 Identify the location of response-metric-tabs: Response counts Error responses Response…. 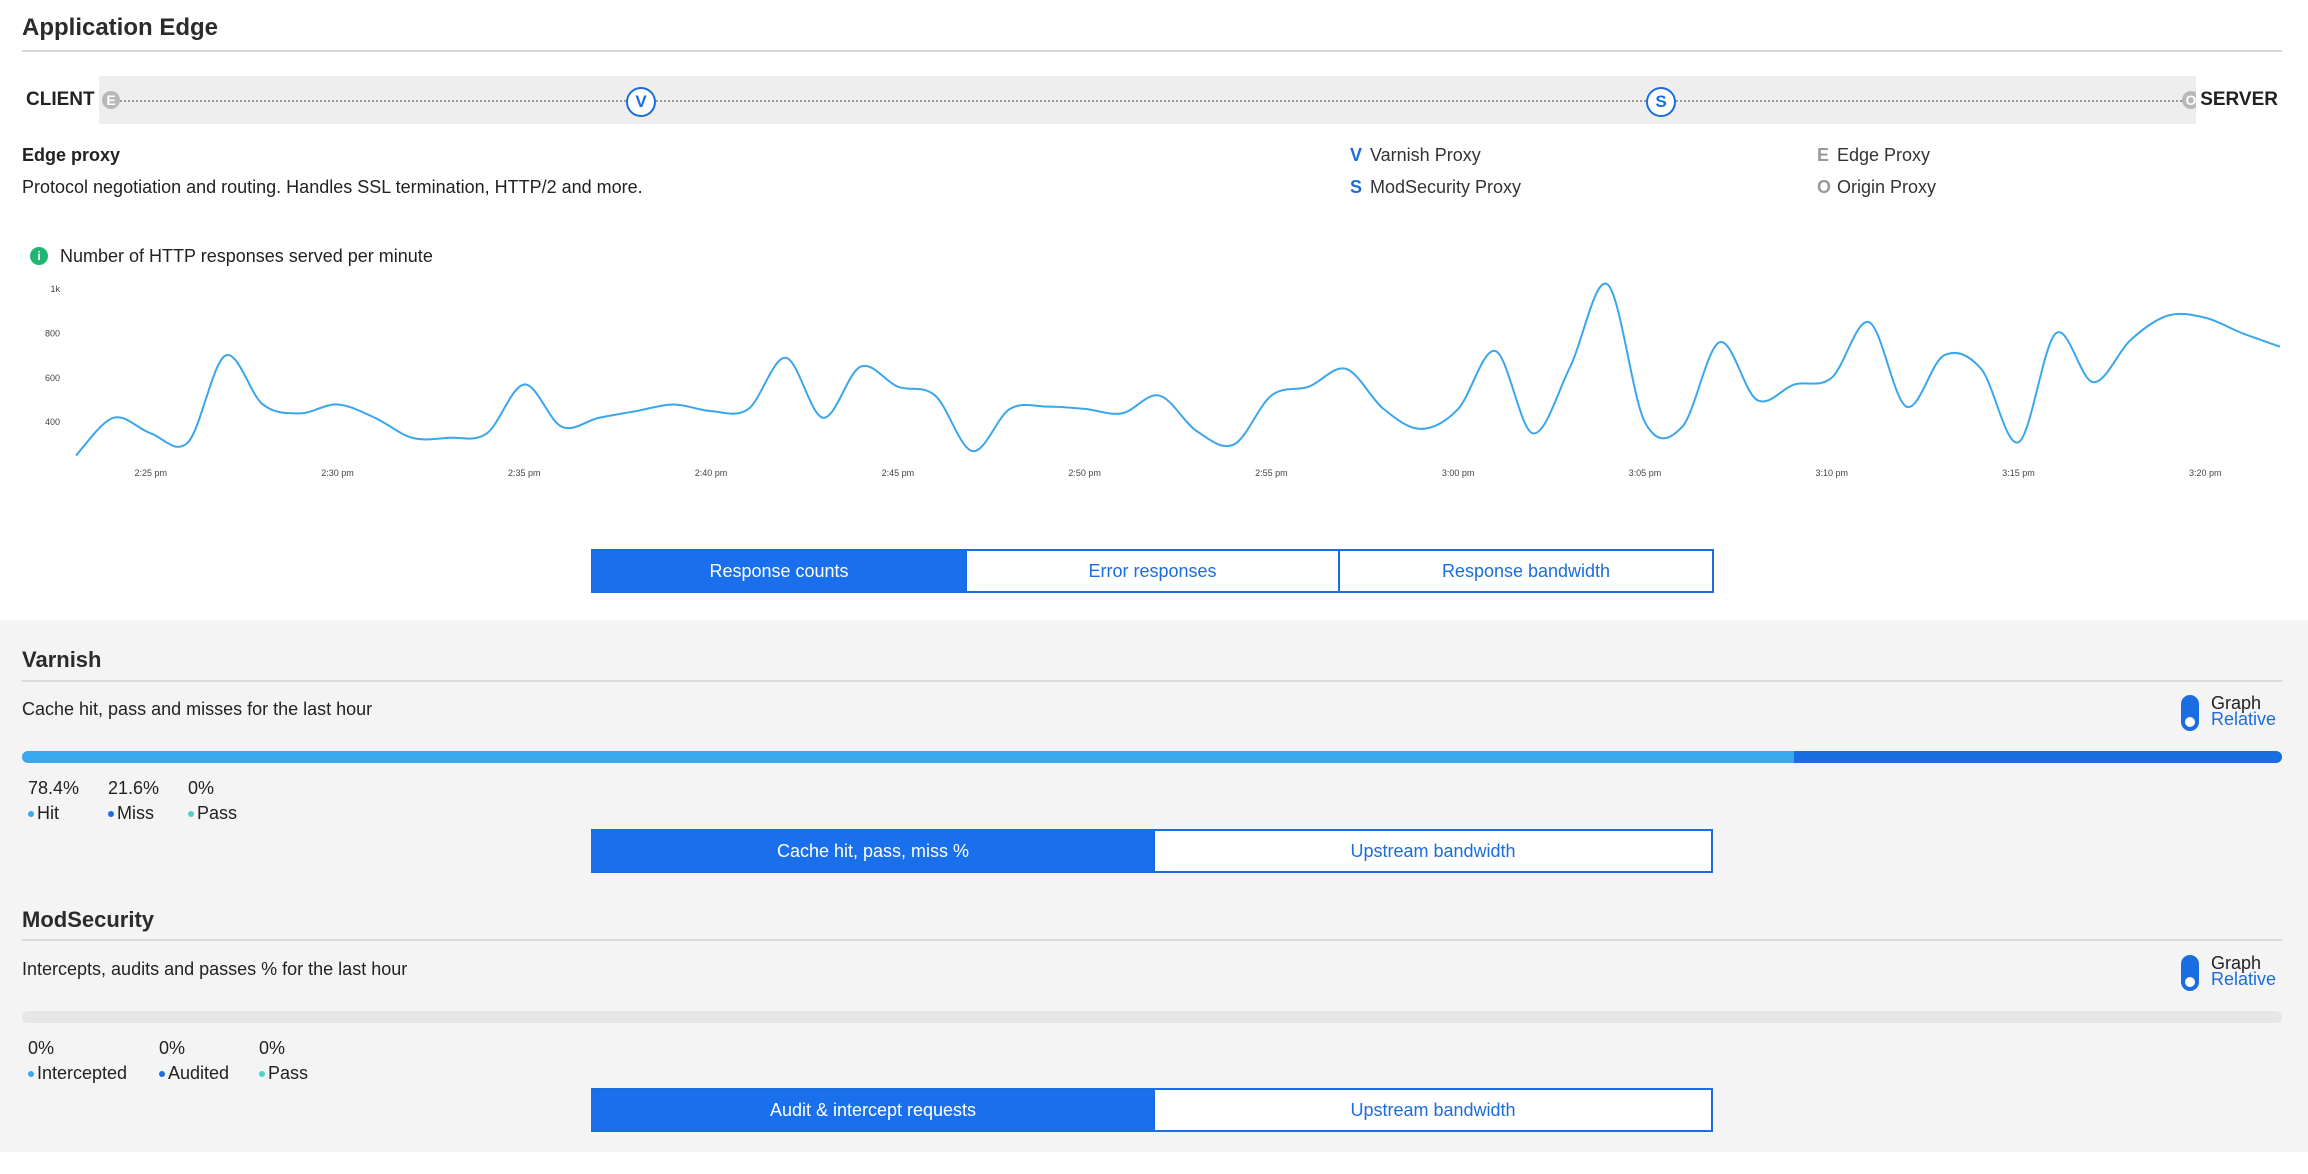
(1152, 571).